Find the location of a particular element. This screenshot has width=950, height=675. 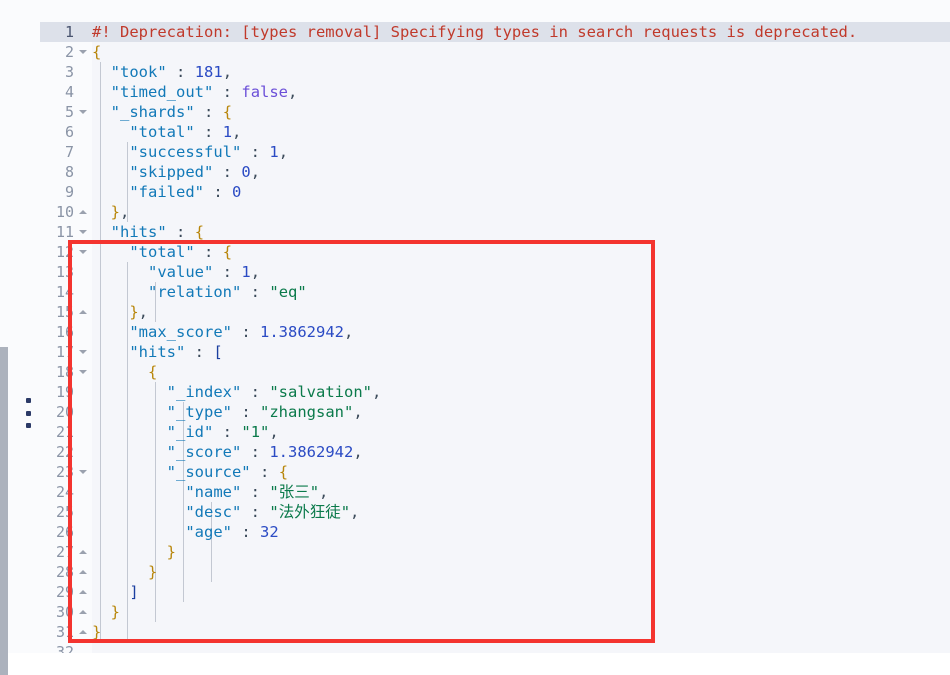

gutter-line-28: 28 is located at coordinates (66, 572).